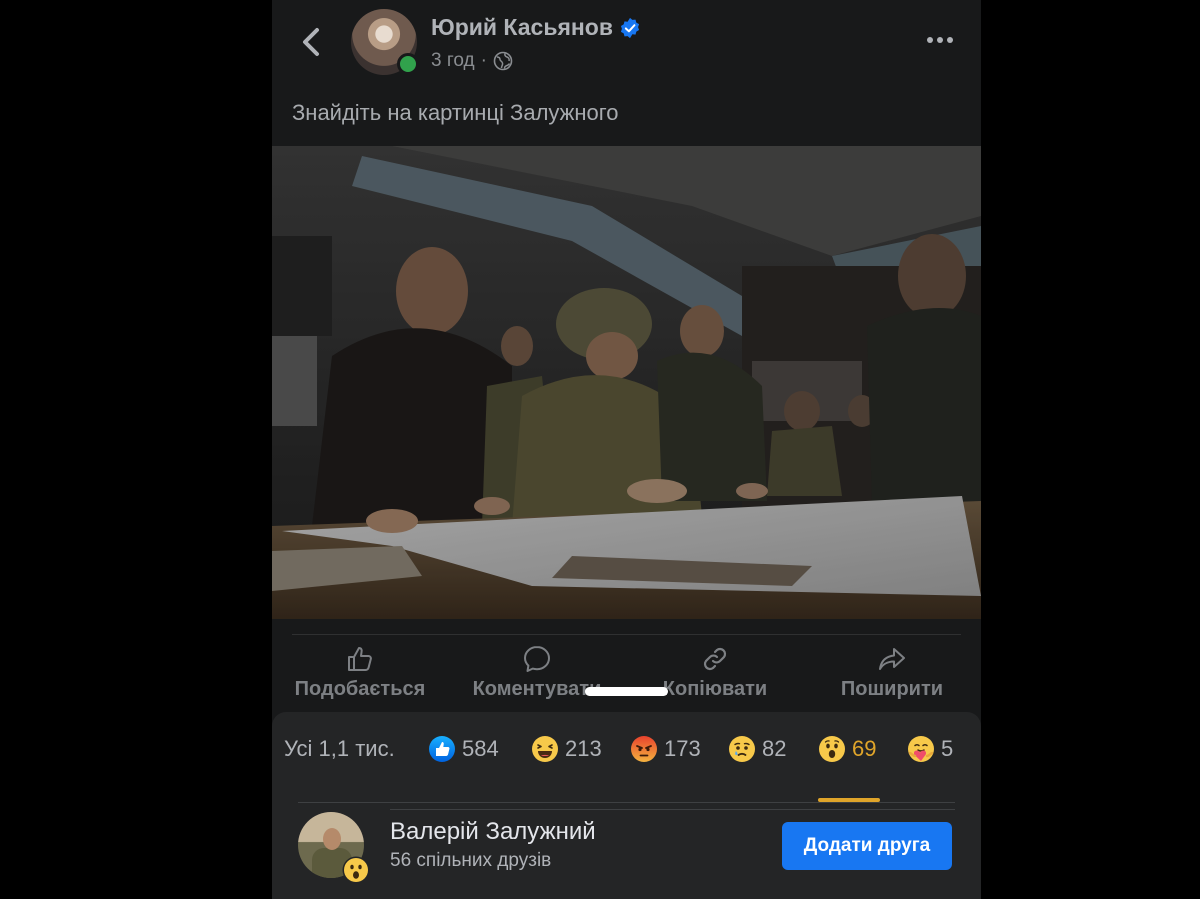  Describe the element at coordinates (867, 846) in the screenshot. I see `add-friend-button: Додати друга` at that location.